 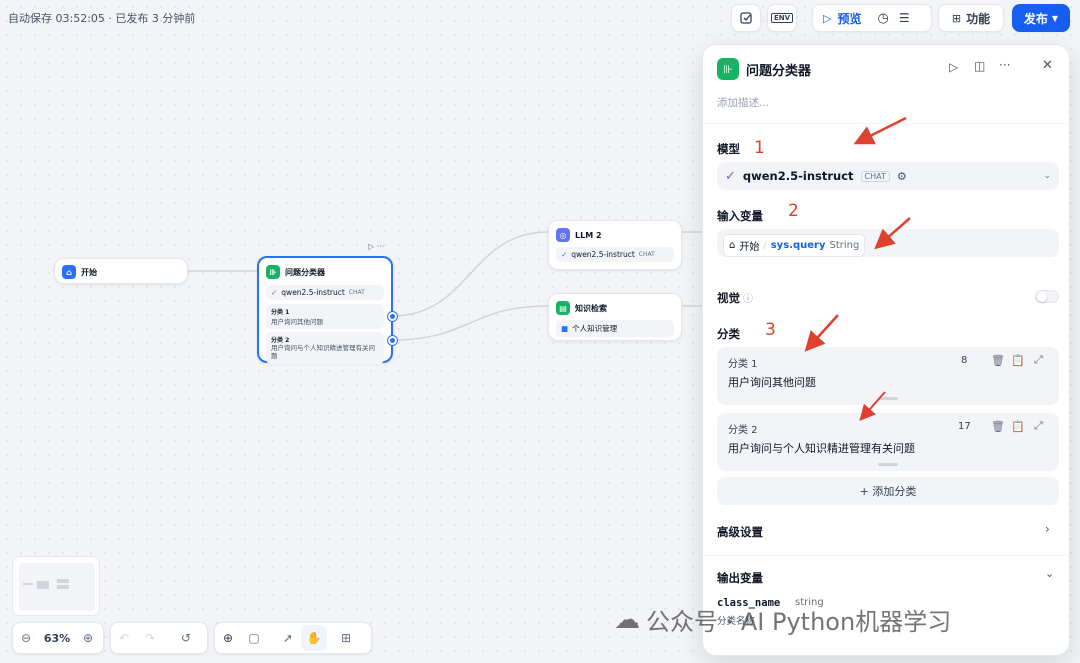 I want to click on annotation-arrows, so click(x=857, y=268).